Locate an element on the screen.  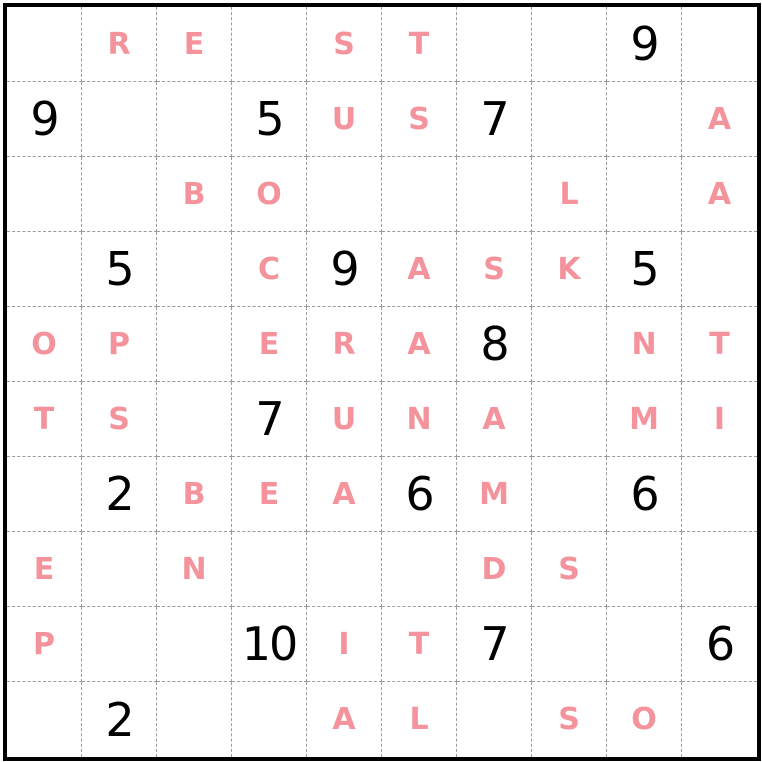
grid-cell: C is located at coordinates (269, 269).